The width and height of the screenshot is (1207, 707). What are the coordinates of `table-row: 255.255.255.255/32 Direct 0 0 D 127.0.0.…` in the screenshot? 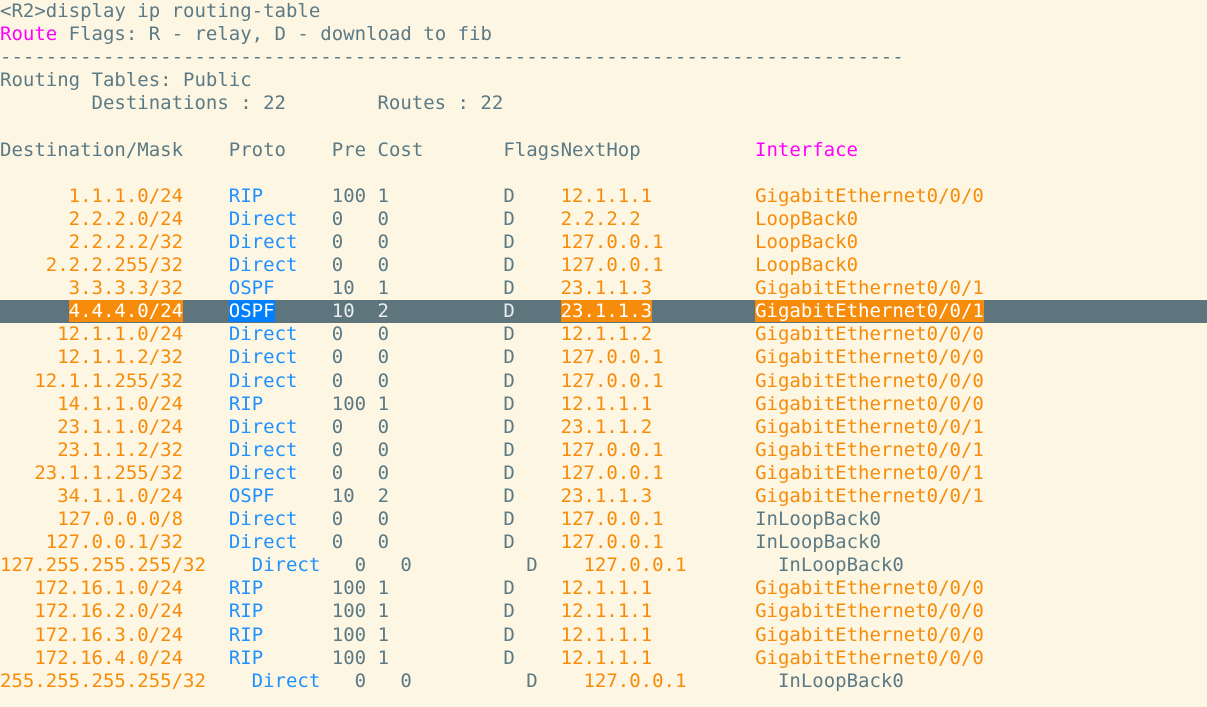 It's located at (603, 681).